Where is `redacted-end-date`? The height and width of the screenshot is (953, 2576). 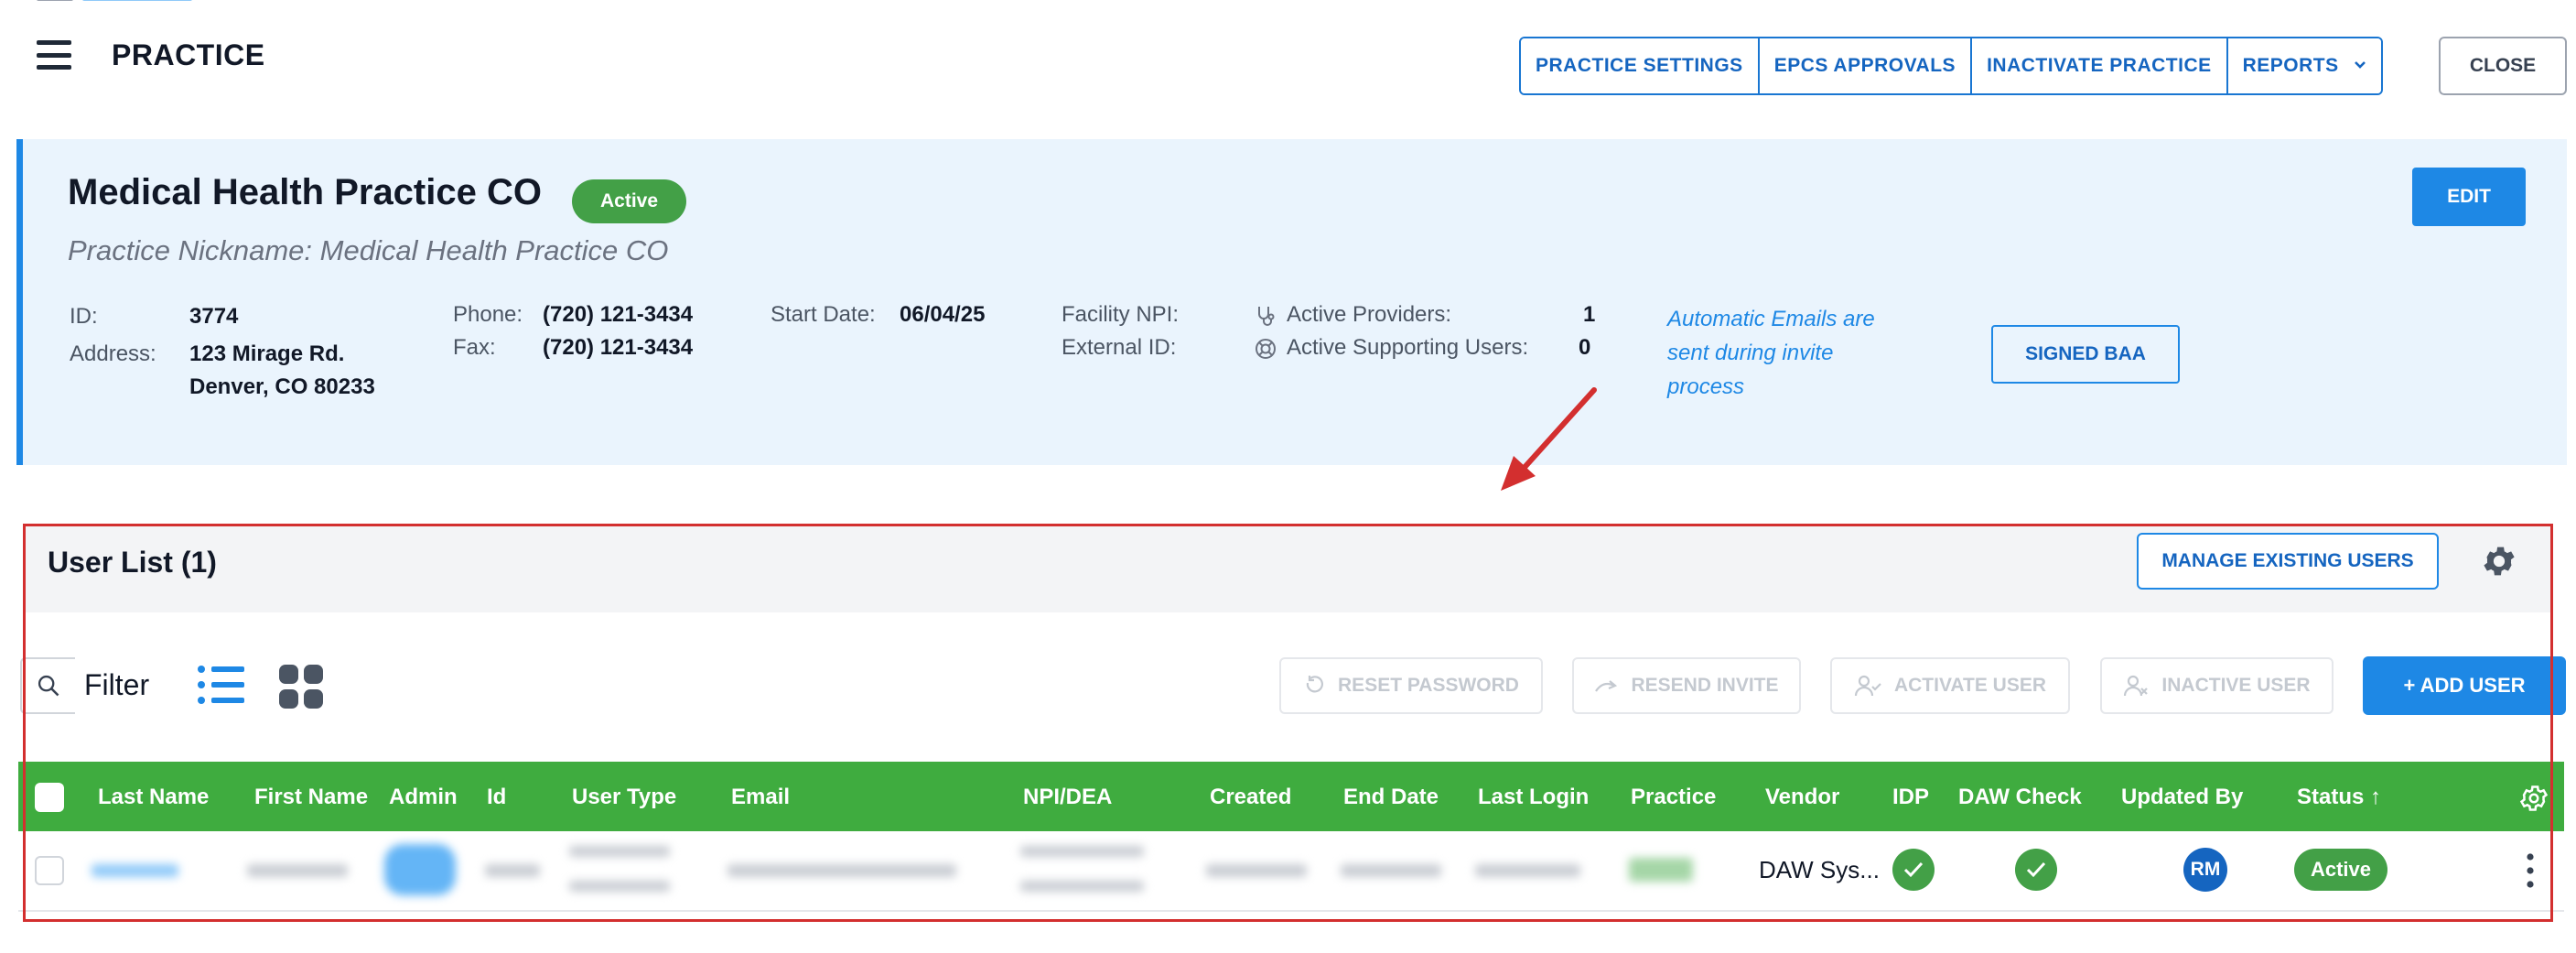 redacted-end-date is located at coordinates (1391, 871).